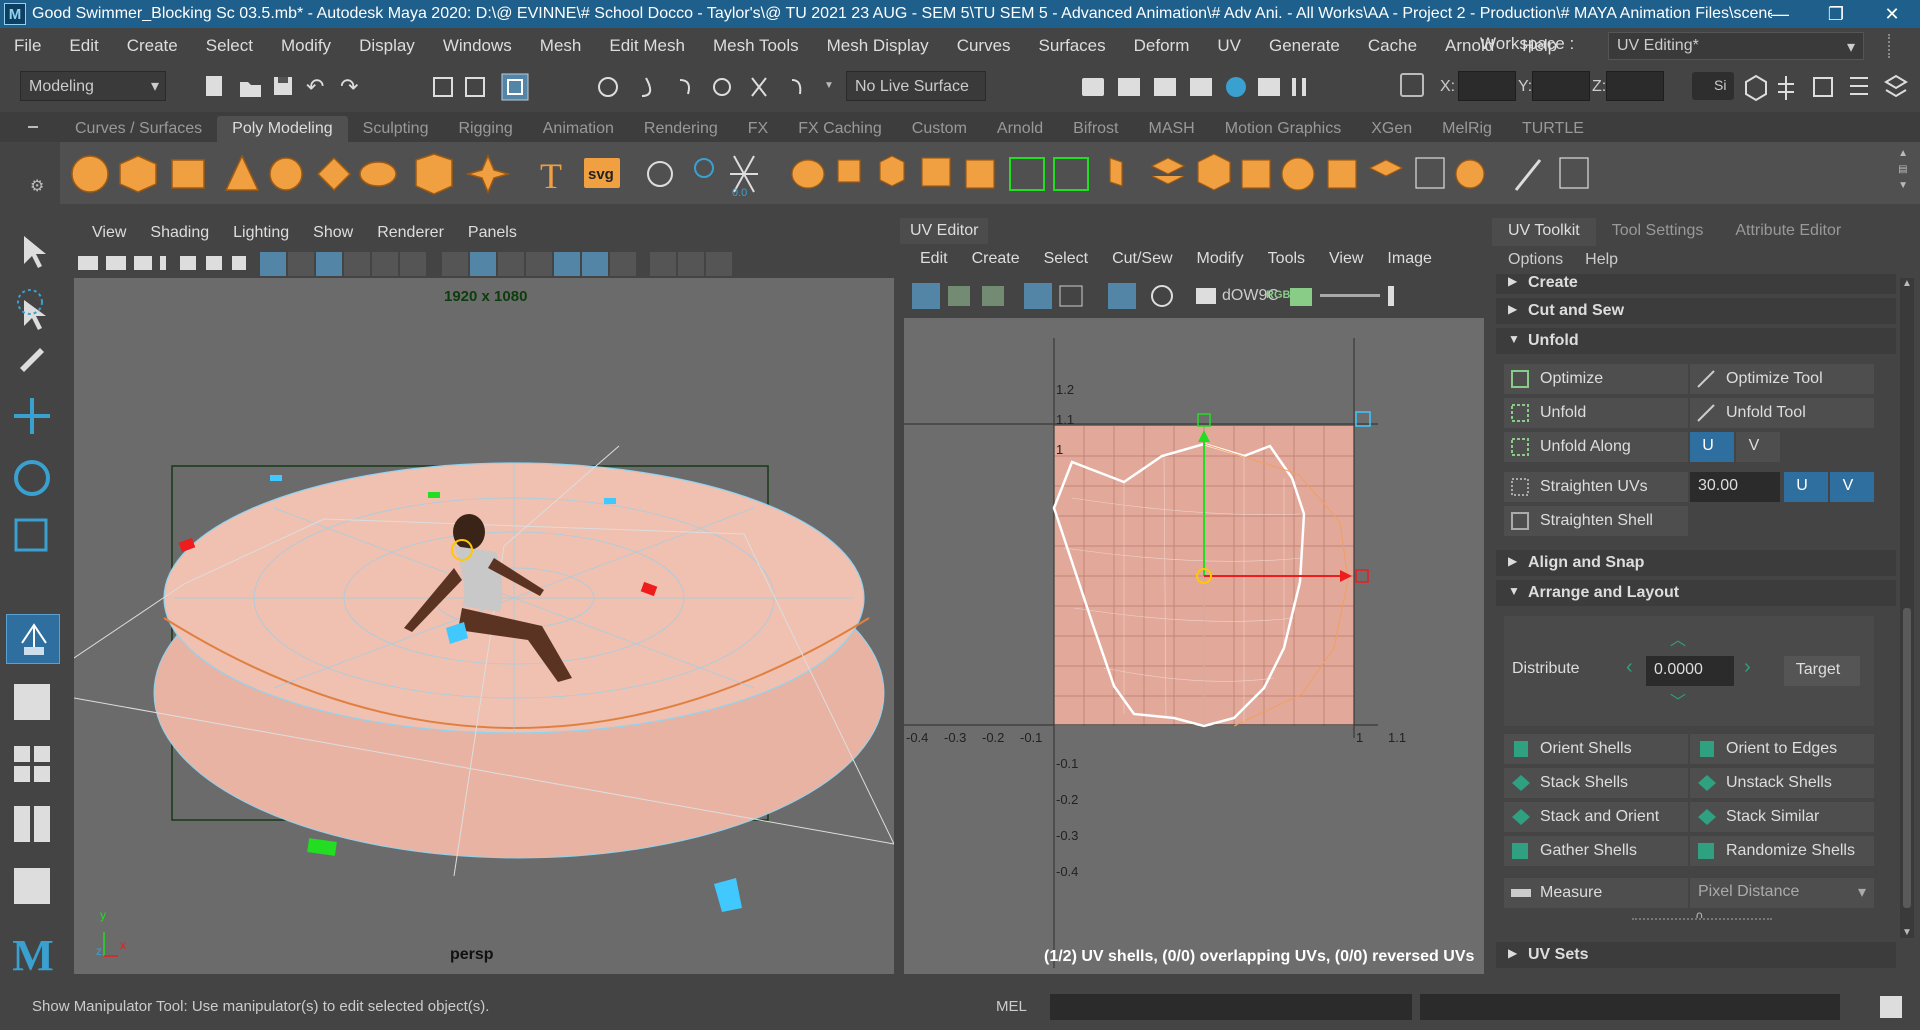 This screenshot has height=1030, width=1920. I want to click on y-field, so click(1561, 86).